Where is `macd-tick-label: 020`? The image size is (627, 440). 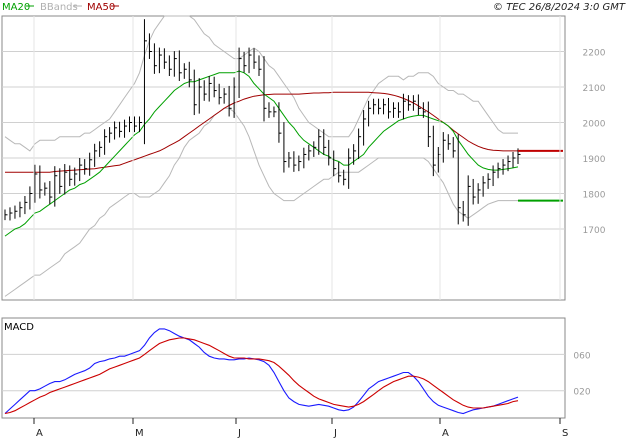 macd-tick-label: 020 is located at coordinates (581, 393).